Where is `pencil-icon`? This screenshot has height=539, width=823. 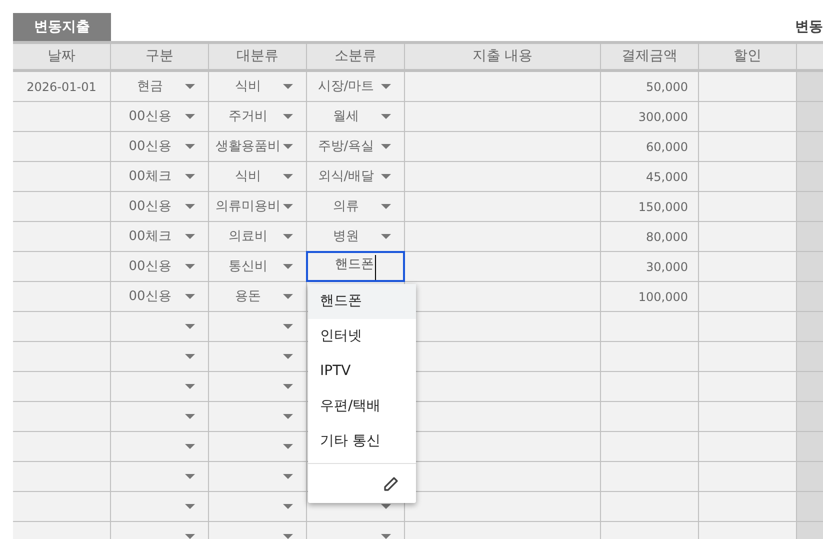
pencil-icon is located at coordinates (391, 483).